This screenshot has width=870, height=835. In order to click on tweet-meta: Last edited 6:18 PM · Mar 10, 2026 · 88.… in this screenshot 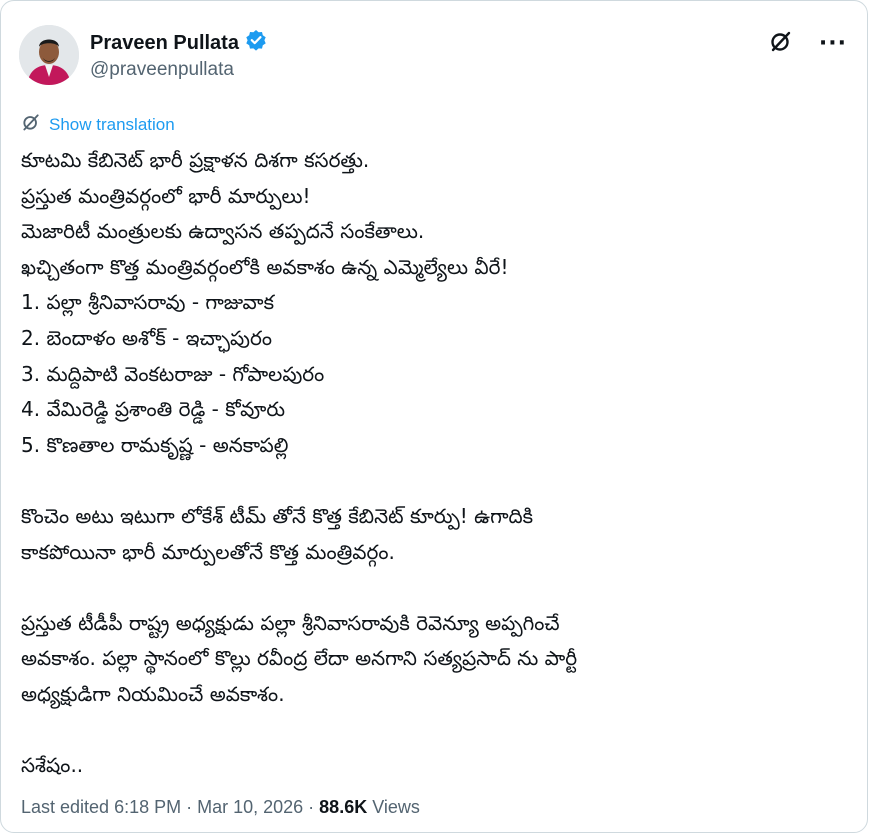, I will do `click(220, 807)`.